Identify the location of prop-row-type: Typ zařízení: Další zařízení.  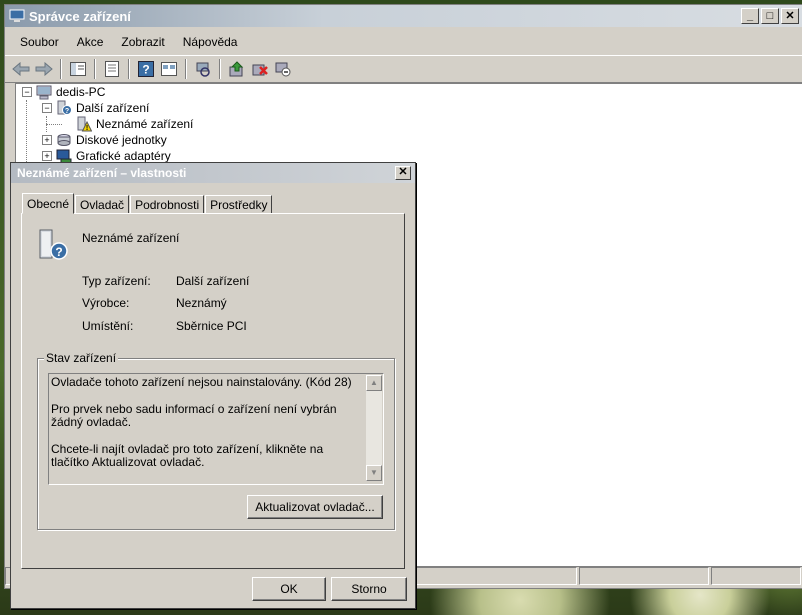
(165, 281).